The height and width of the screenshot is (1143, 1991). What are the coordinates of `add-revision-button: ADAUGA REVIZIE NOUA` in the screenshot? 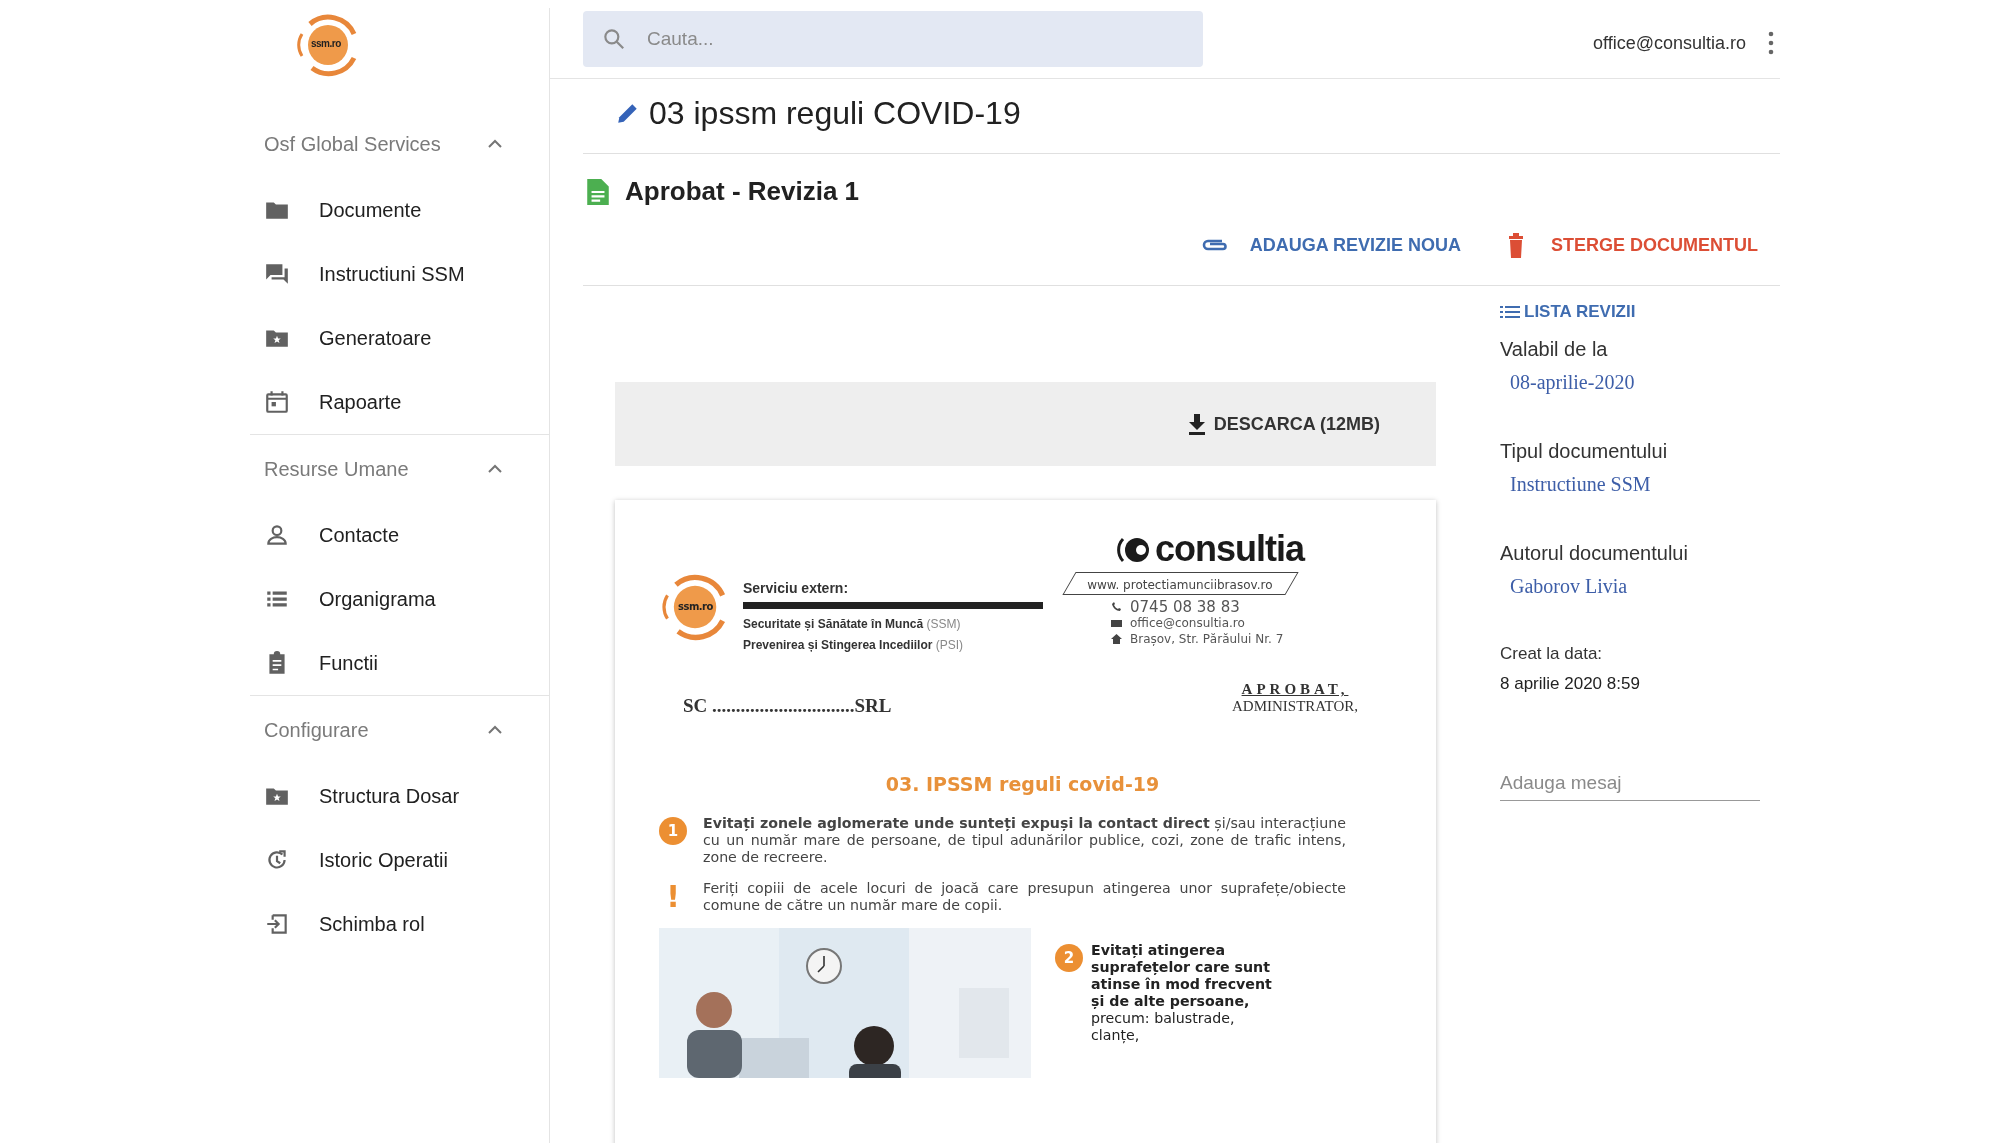 It's located at (1330, 245).